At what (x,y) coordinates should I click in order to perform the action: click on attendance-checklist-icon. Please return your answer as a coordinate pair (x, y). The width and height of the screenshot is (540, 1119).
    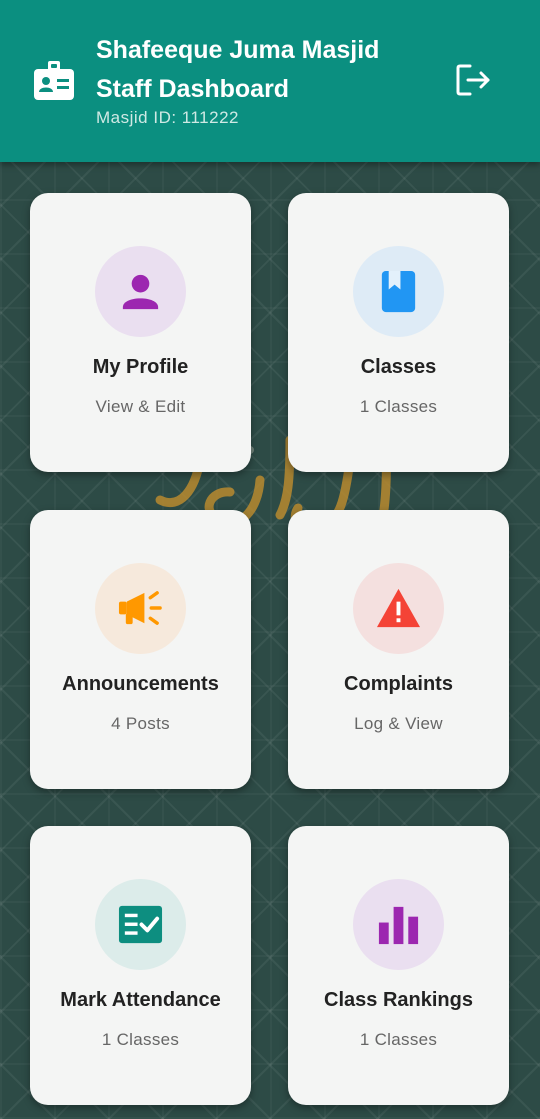
    Looking at the image, I should click on (140, 924).